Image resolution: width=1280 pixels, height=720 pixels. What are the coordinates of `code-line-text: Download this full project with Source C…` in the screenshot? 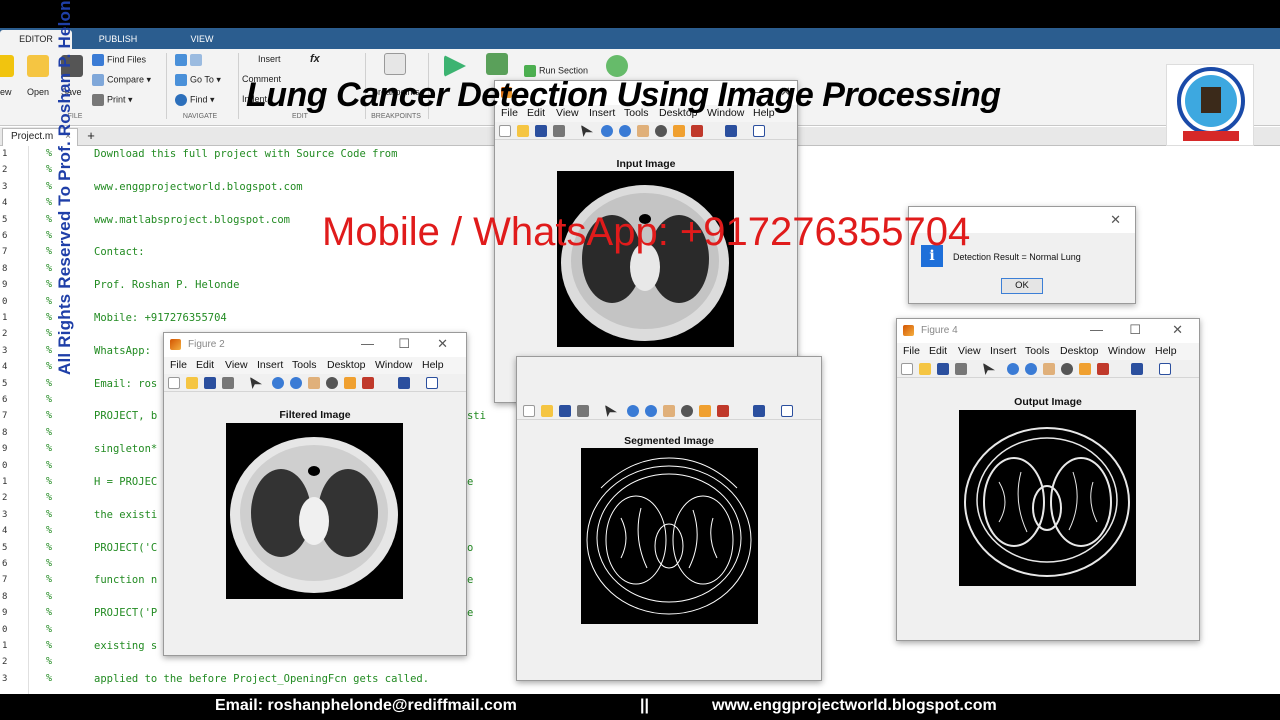 It's located at (245, 154).